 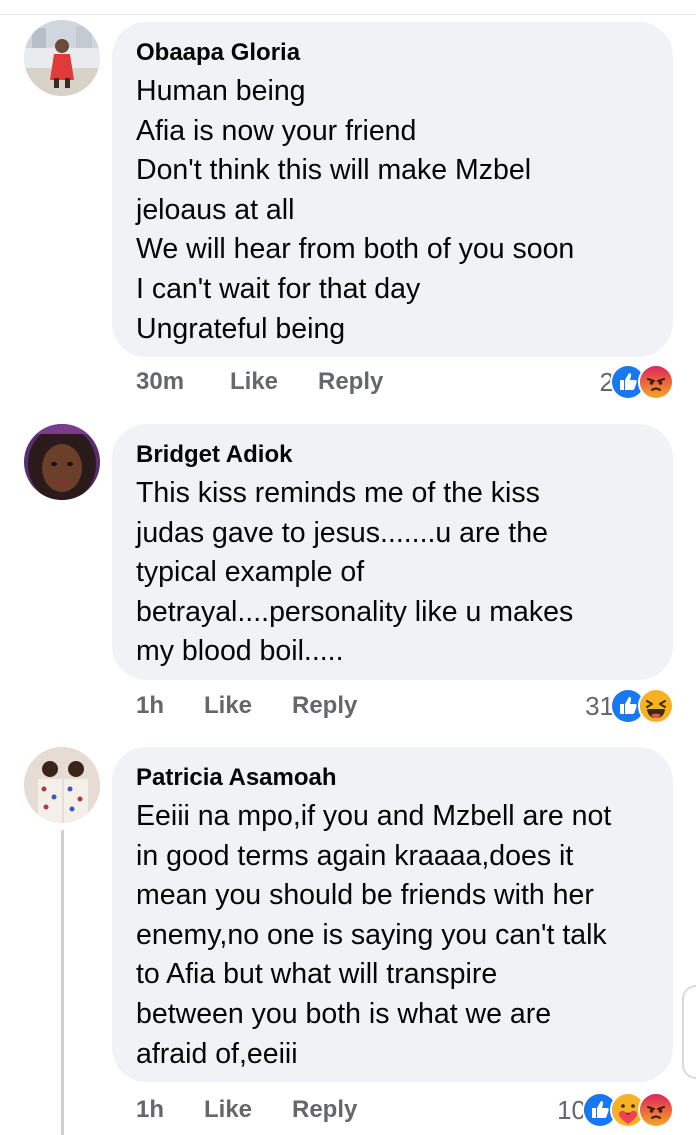 What do you see at coordinates (278, 288) in the screenshot?
I see `comment-text-line: I can't wait for that day` at bounding box center [278, 288].